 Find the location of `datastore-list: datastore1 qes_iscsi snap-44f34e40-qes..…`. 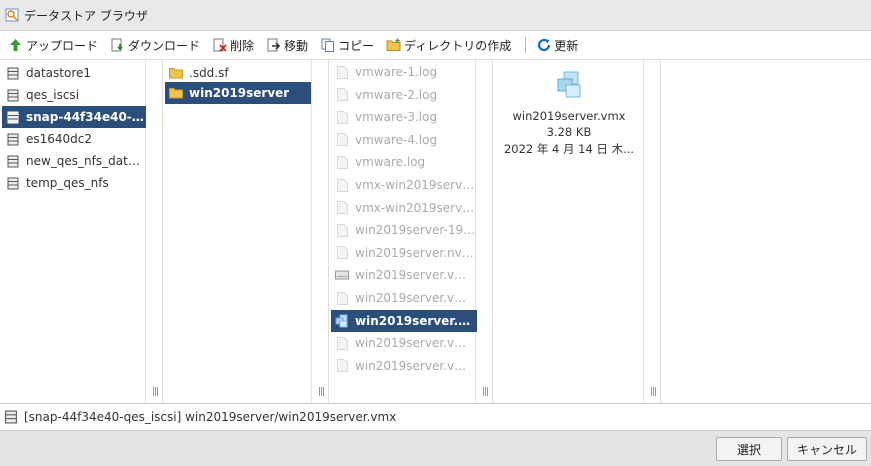

datastore-list: datastore1 qes_iscsi snap-44f34e40-qes..… is located at coordinates (73, 231).